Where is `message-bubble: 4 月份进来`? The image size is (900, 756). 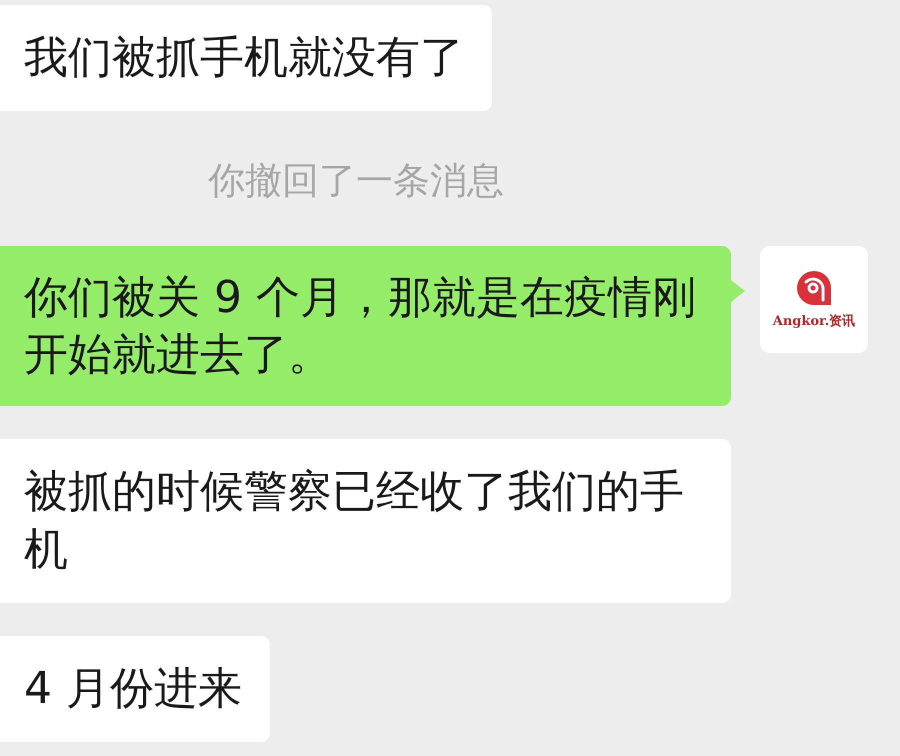
message-bubble: 4 月份进来 is located at coordinates (135, 689).